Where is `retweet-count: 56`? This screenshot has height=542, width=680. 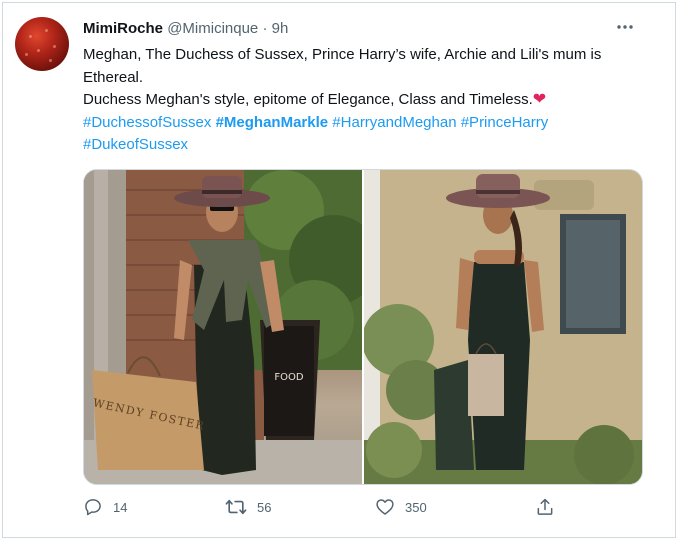 retweet-count: 56 is located at coordinates (264, 507).